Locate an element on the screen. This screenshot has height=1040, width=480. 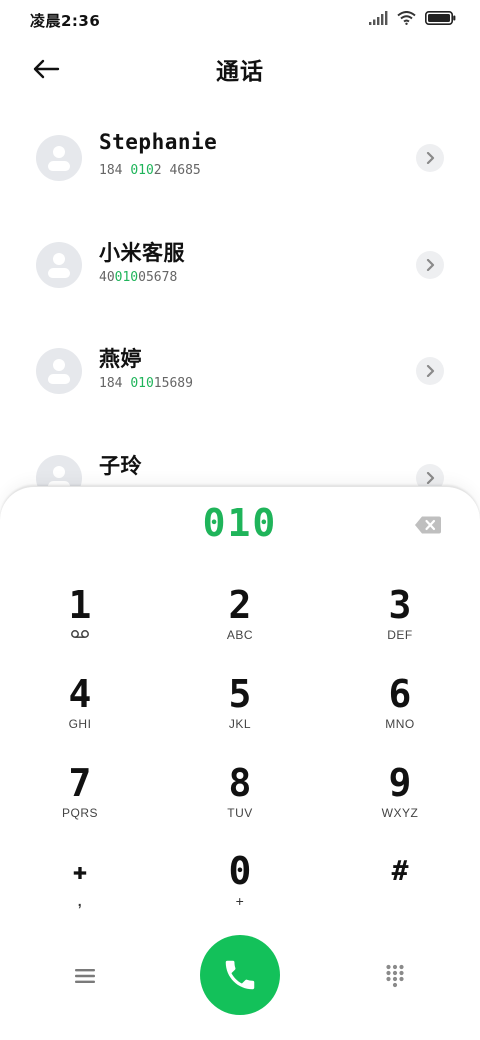
number-suffix: 2 4685 is located at coordinates (177, 170).